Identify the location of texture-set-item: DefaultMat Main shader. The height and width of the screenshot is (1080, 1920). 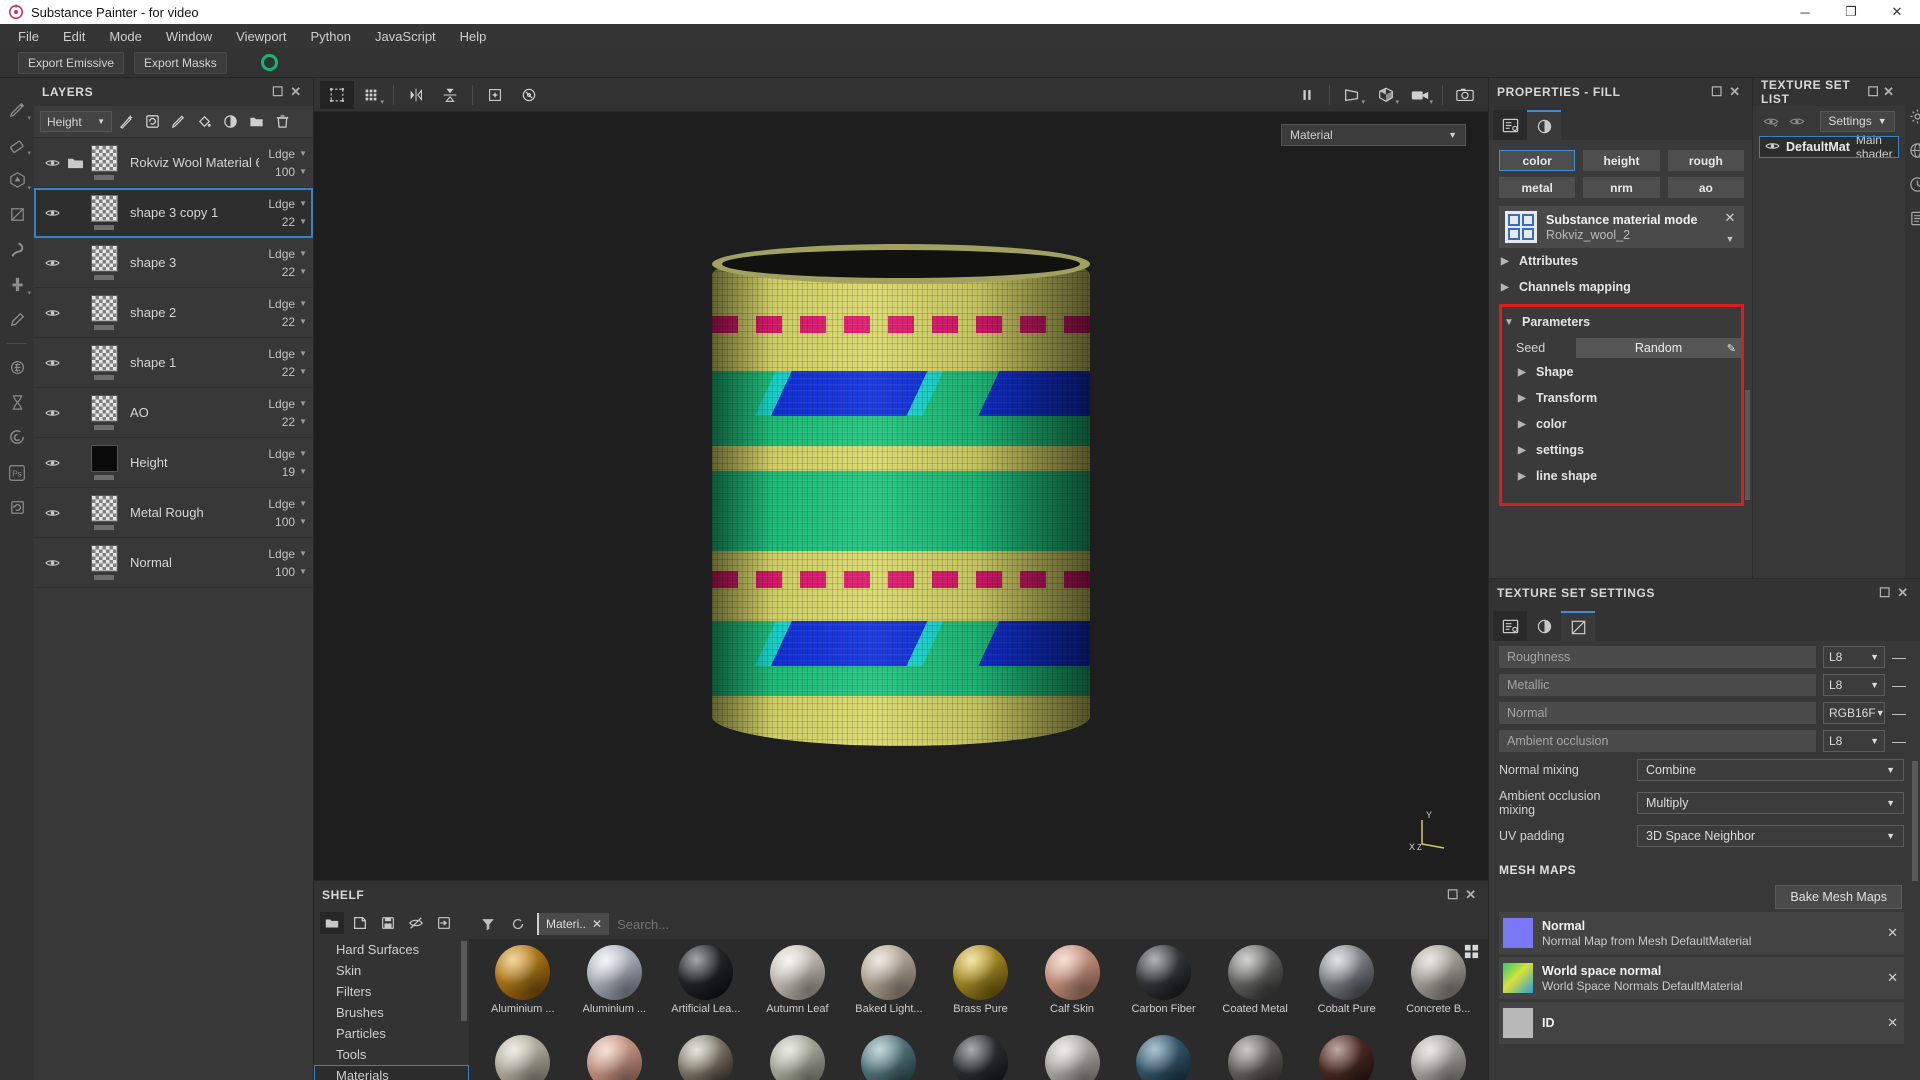
(1829, 147).